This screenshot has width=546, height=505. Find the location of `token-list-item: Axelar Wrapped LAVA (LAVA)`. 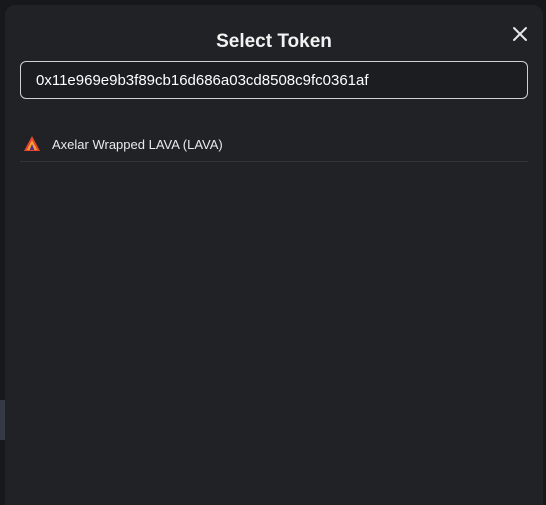

token-list-item: Axelar Wrapped LAVA (LAVA) is located at coordinates (274, 144).